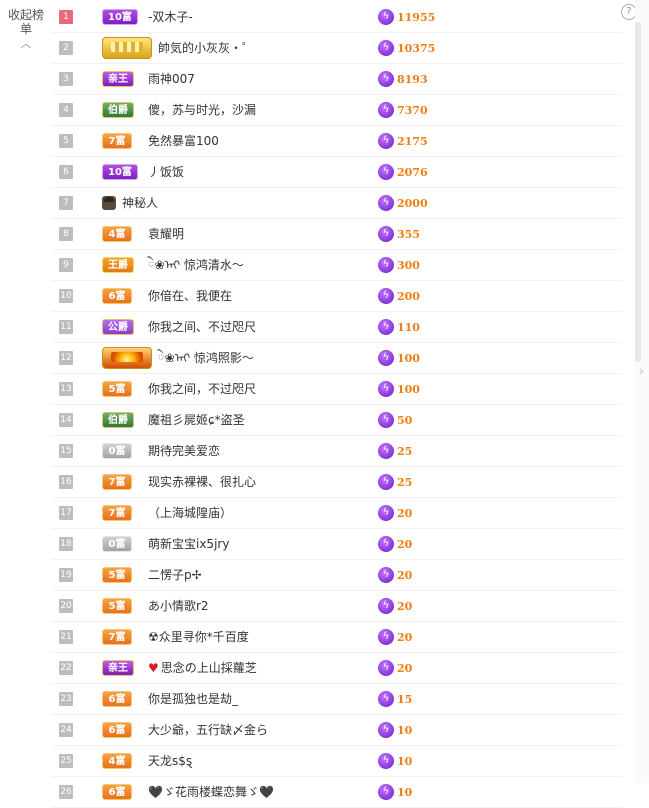 This screenshot has width=649, height=808. What do you see at coordinates (66, 265) in the screenshot?
I see `rank-number: 9` at bounding box center [66, 265].